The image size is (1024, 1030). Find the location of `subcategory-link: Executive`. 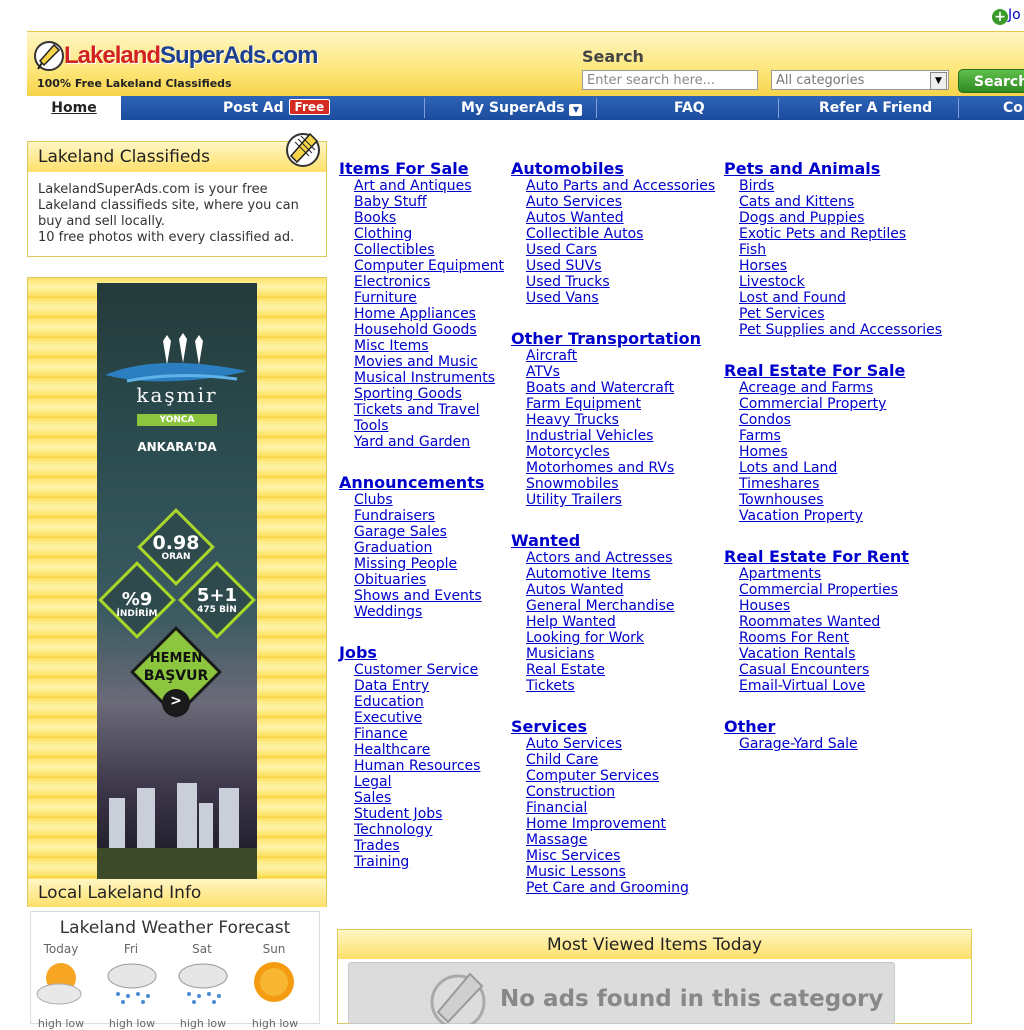

subcategory-link: Executive is located at coordinates (388, 718).